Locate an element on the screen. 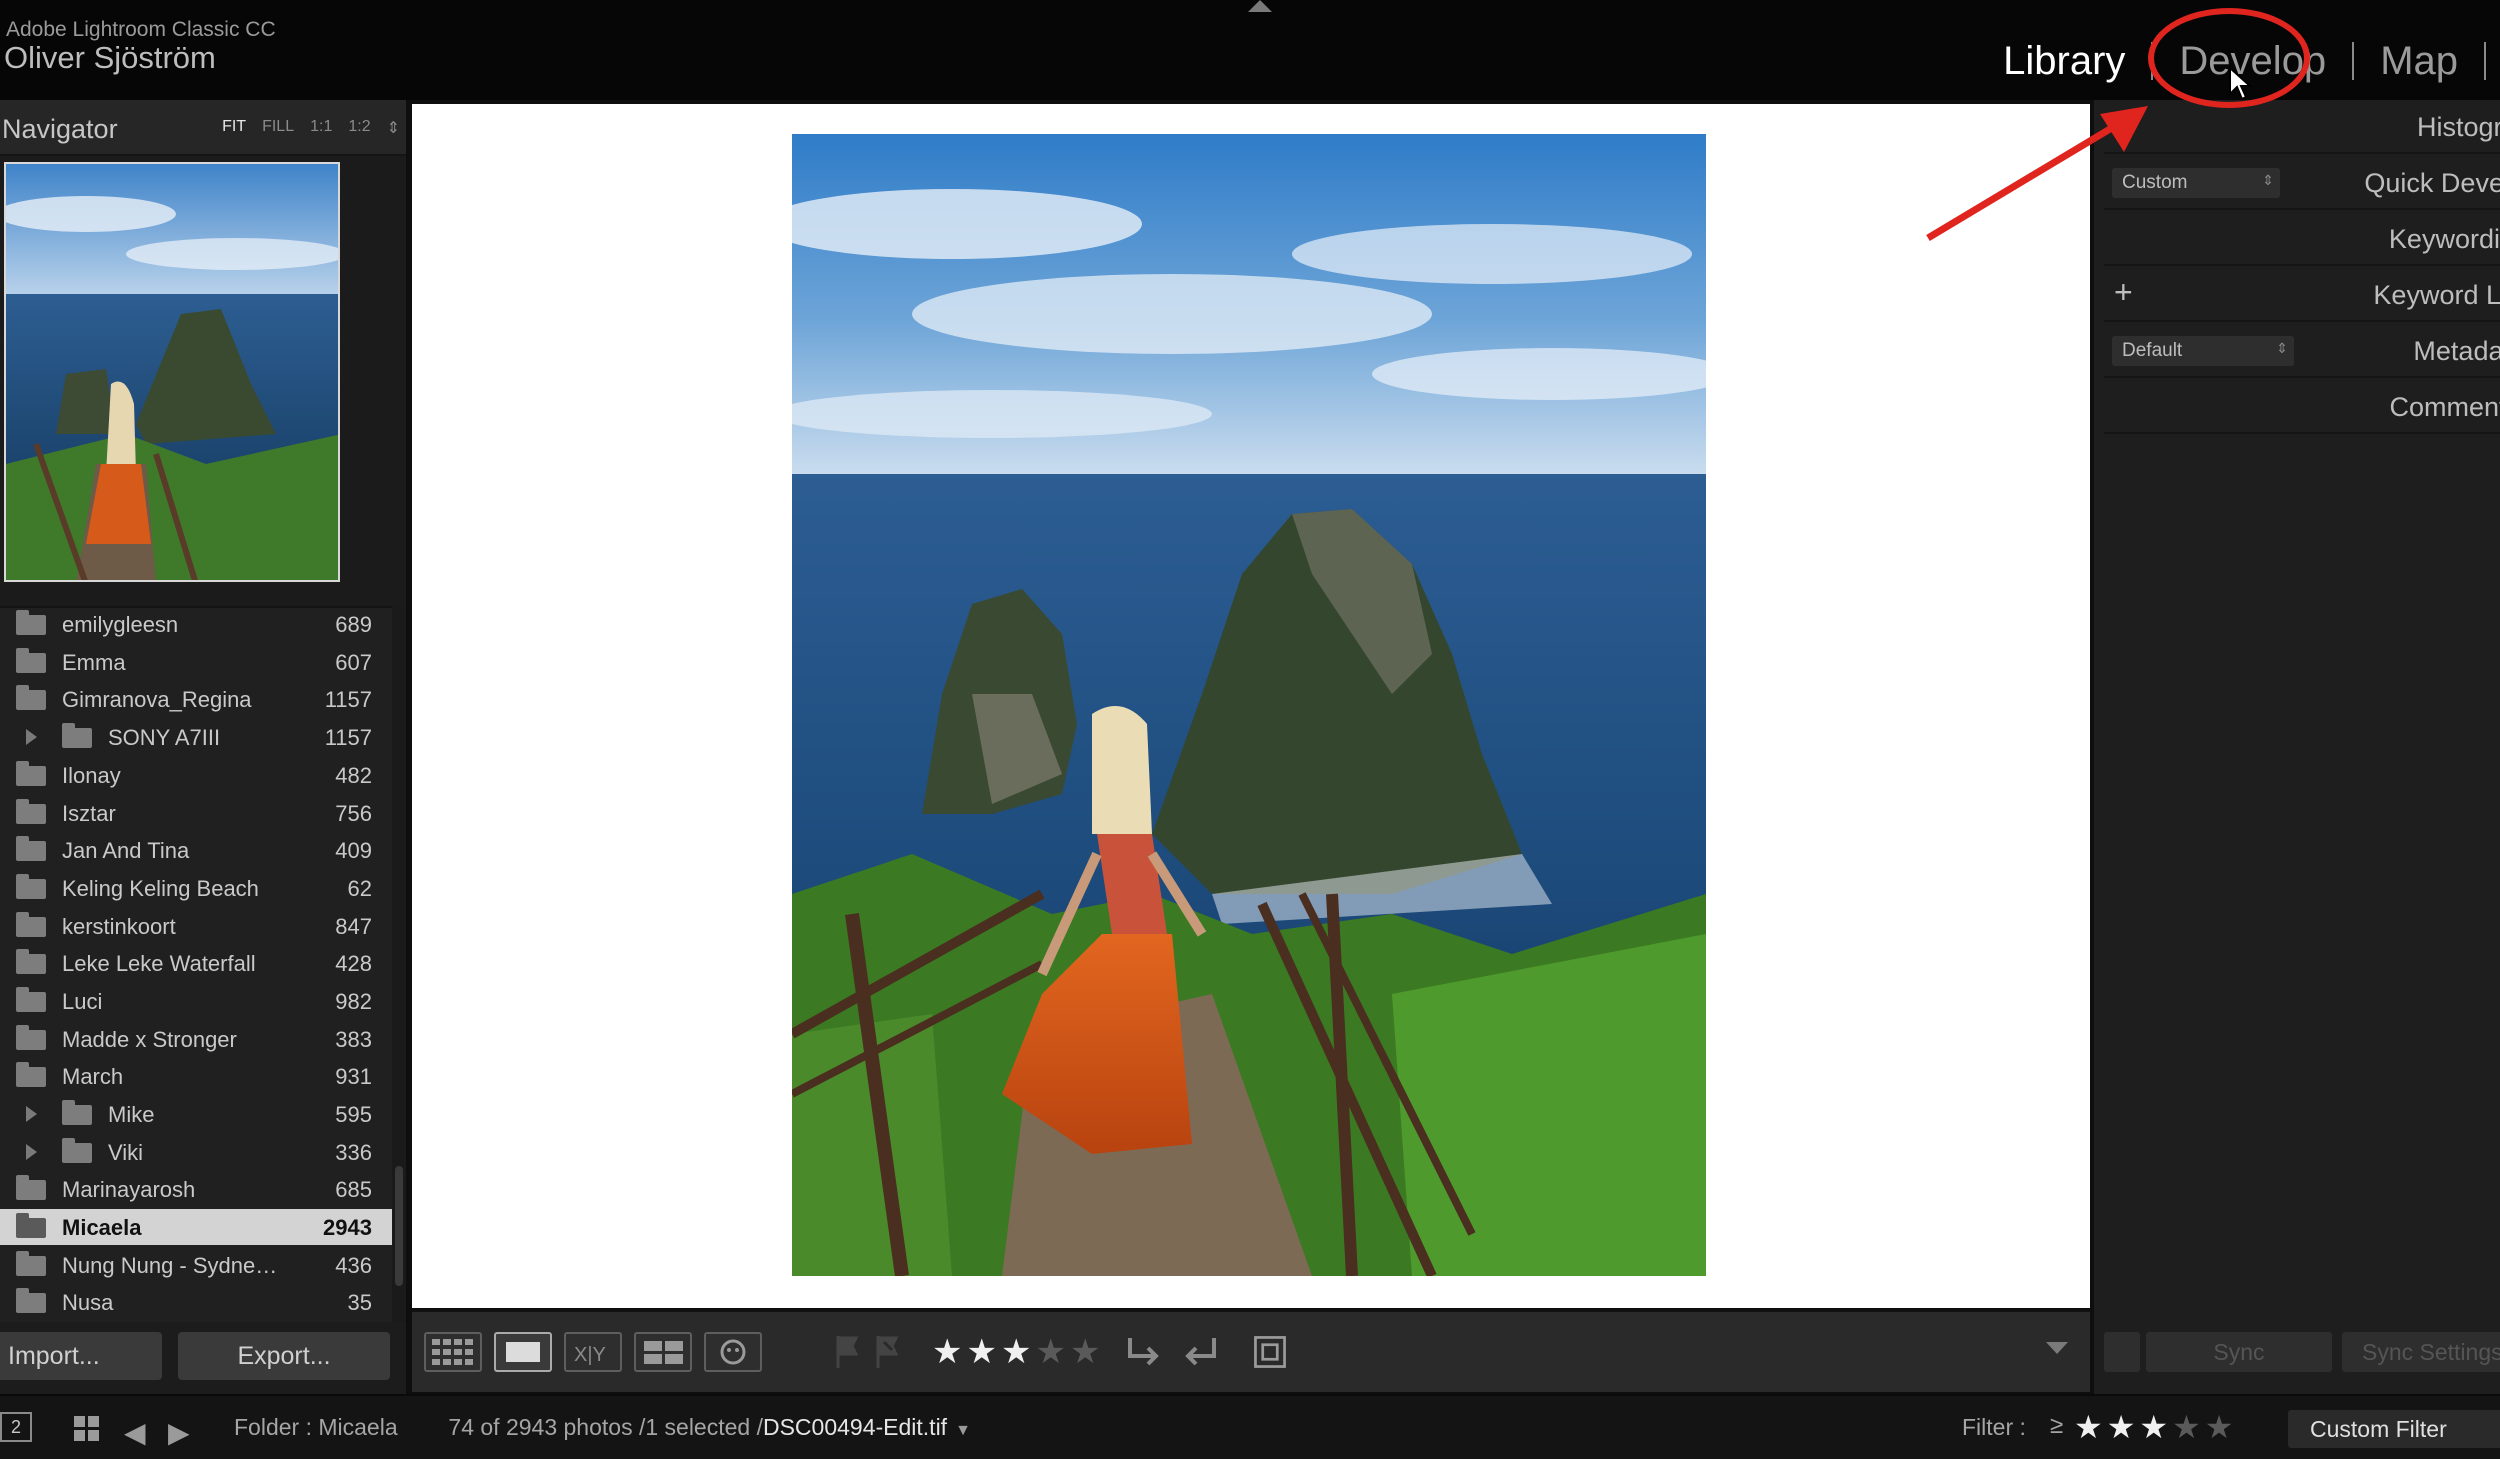 The width and height of the screenshot is (2500, 1459). folder-row: Nung Nung - Sydne… 436 is located at coordinates (196, 1265).